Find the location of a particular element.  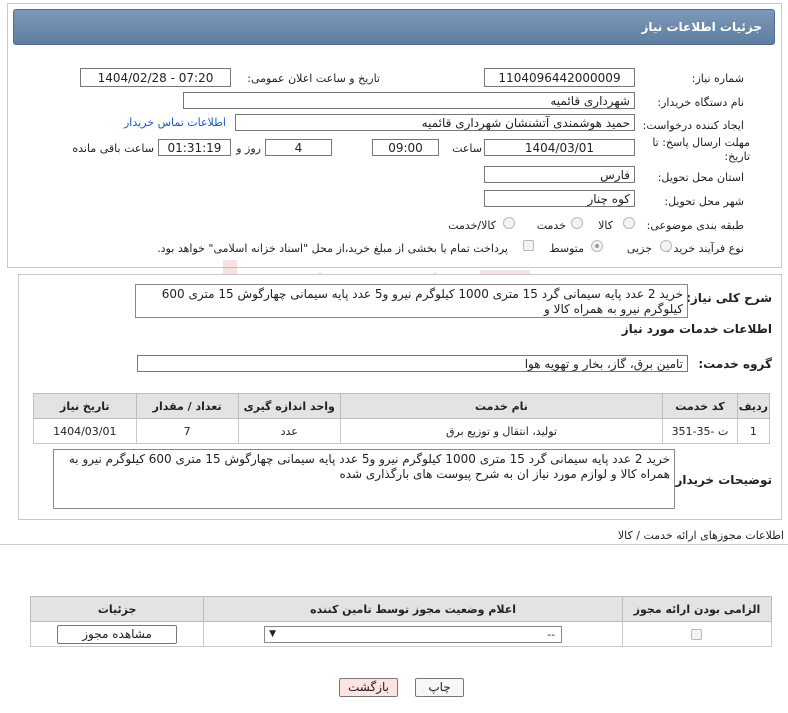

category-radio-goods-service is located at coordinates (509, 223).